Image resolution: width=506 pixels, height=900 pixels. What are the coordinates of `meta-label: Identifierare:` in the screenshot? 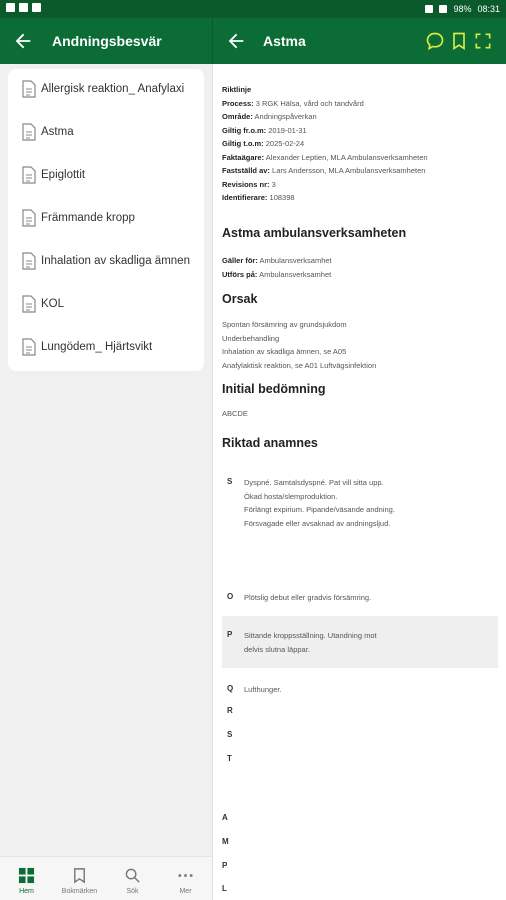 It's located at (245, 197).